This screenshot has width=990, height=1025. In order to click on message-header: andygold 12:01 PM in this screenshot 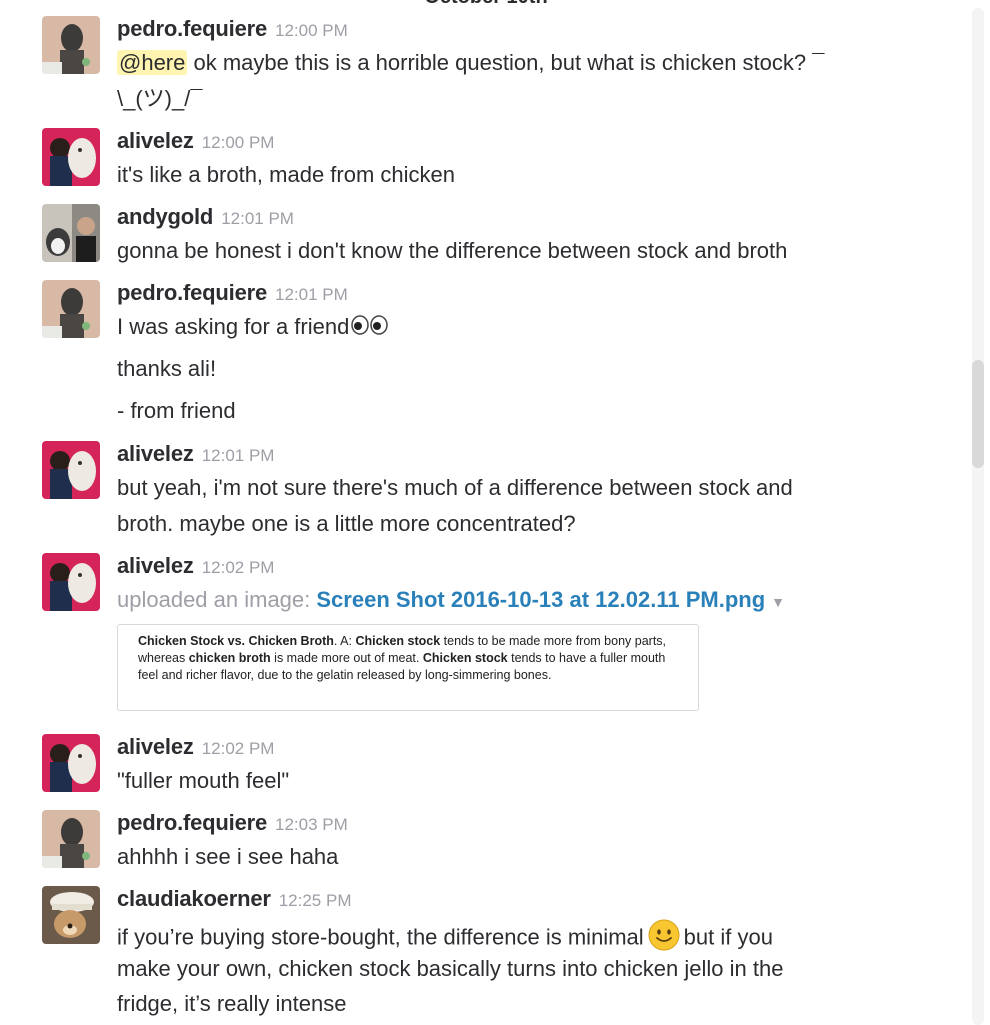, I will do `click(205, 217)`.